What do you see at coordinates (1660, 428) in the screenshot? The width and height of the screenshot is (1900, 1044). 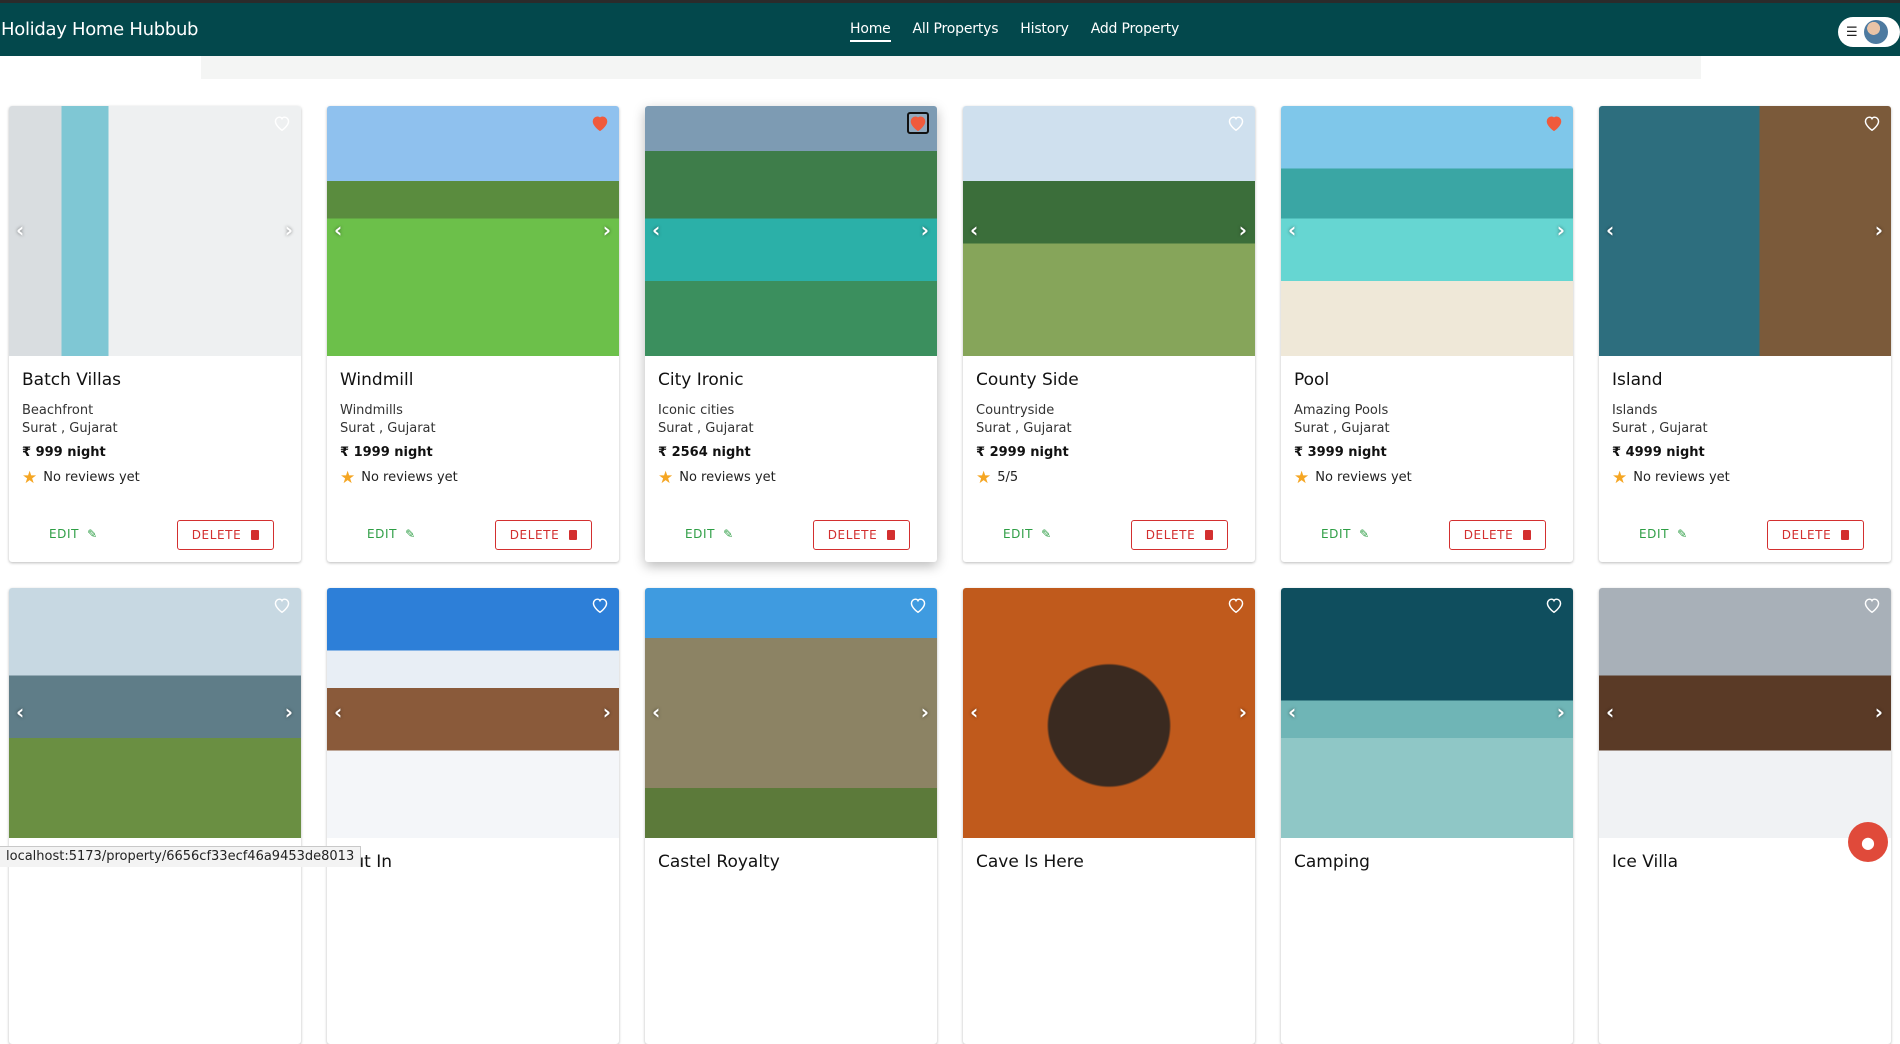 I see `property-location: Surat , Gujarat` at bounding box center [1660, 428].